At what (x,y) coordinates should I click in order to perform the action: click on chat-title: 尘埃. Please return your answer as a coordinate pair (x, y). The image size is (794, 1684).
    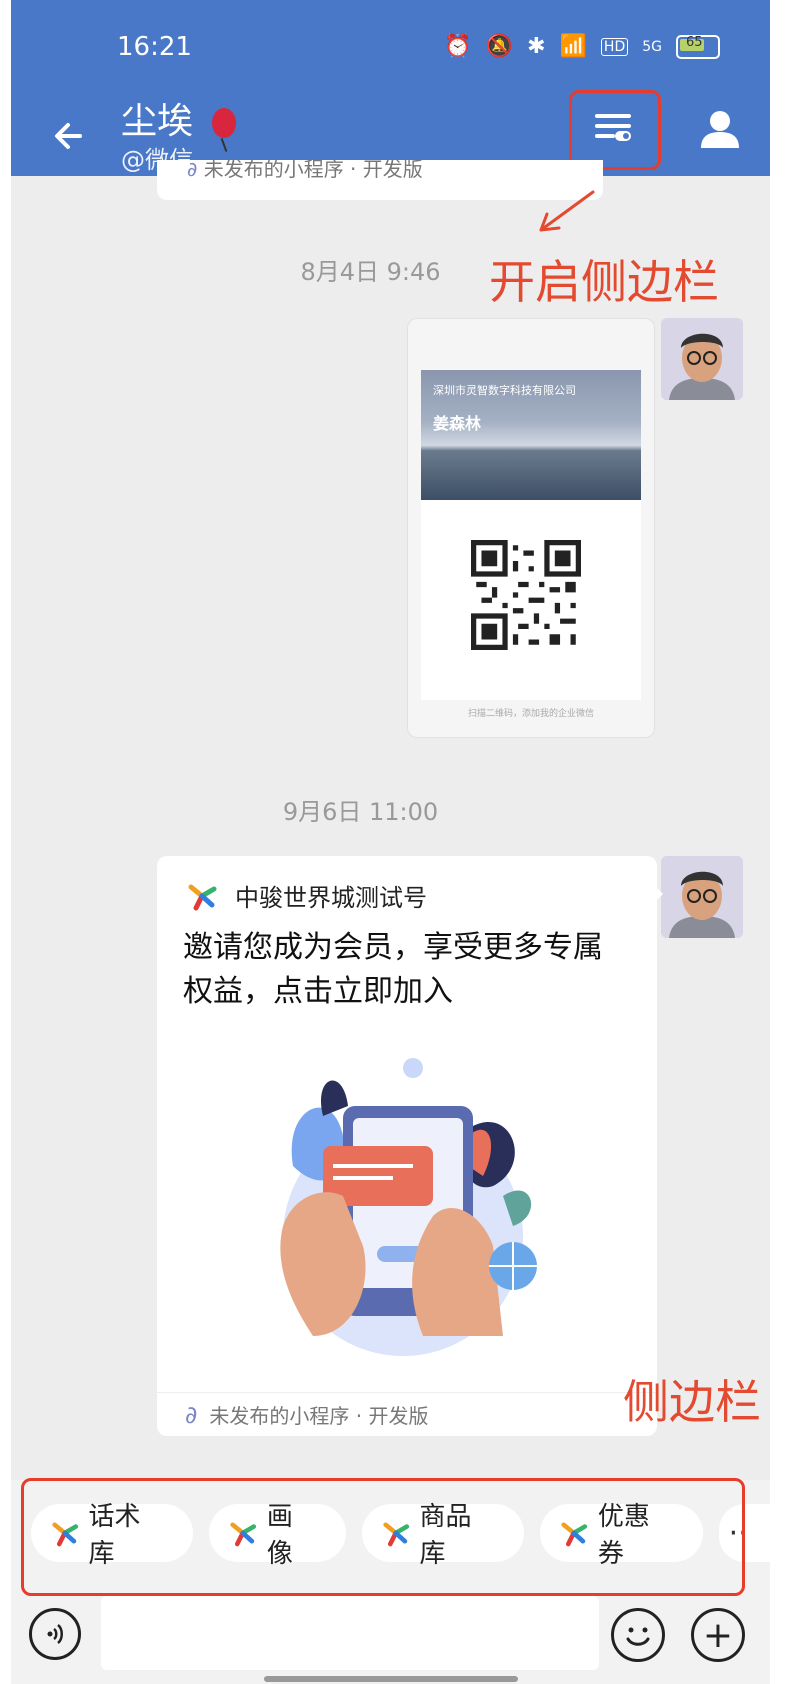
    Looking at the image, I should click on (179, 118).